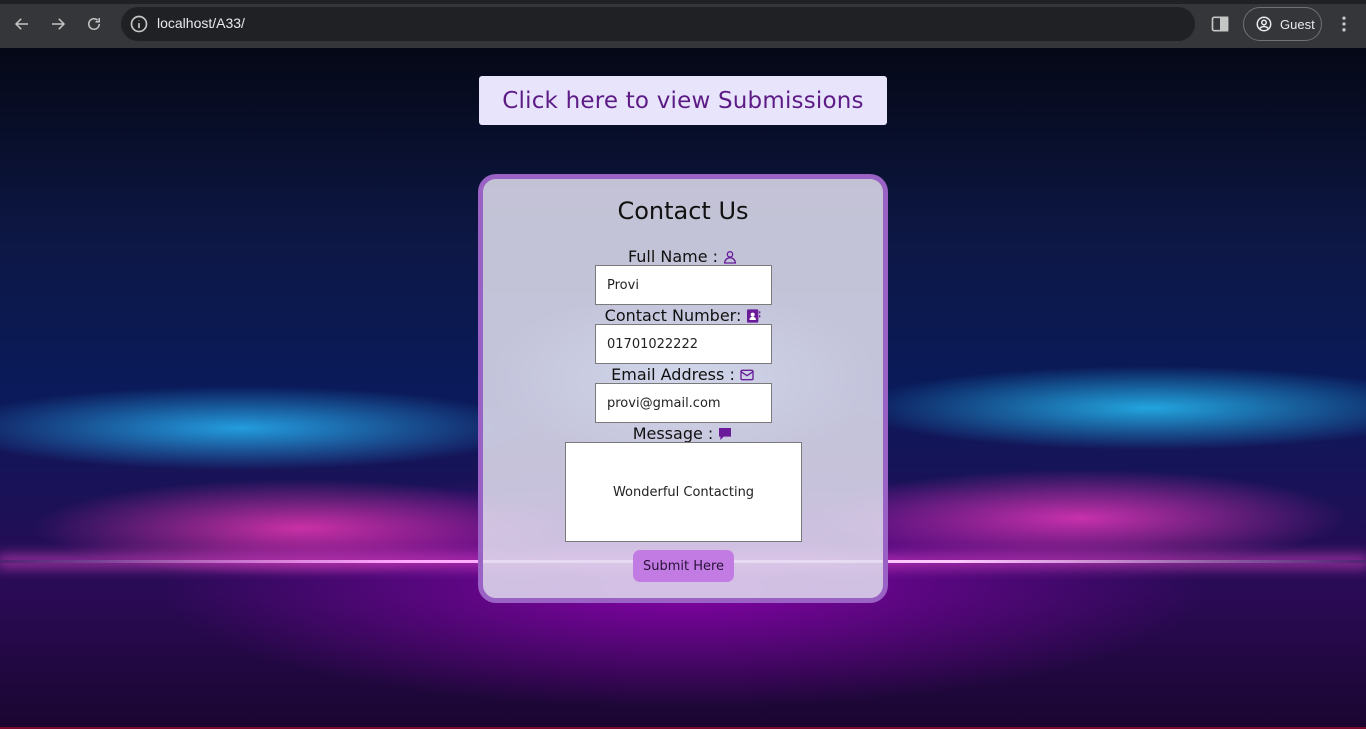  What do you see at coordinates (730, 257) in the screenshot?
I see `user-icon` at bounding box center [730, 257].